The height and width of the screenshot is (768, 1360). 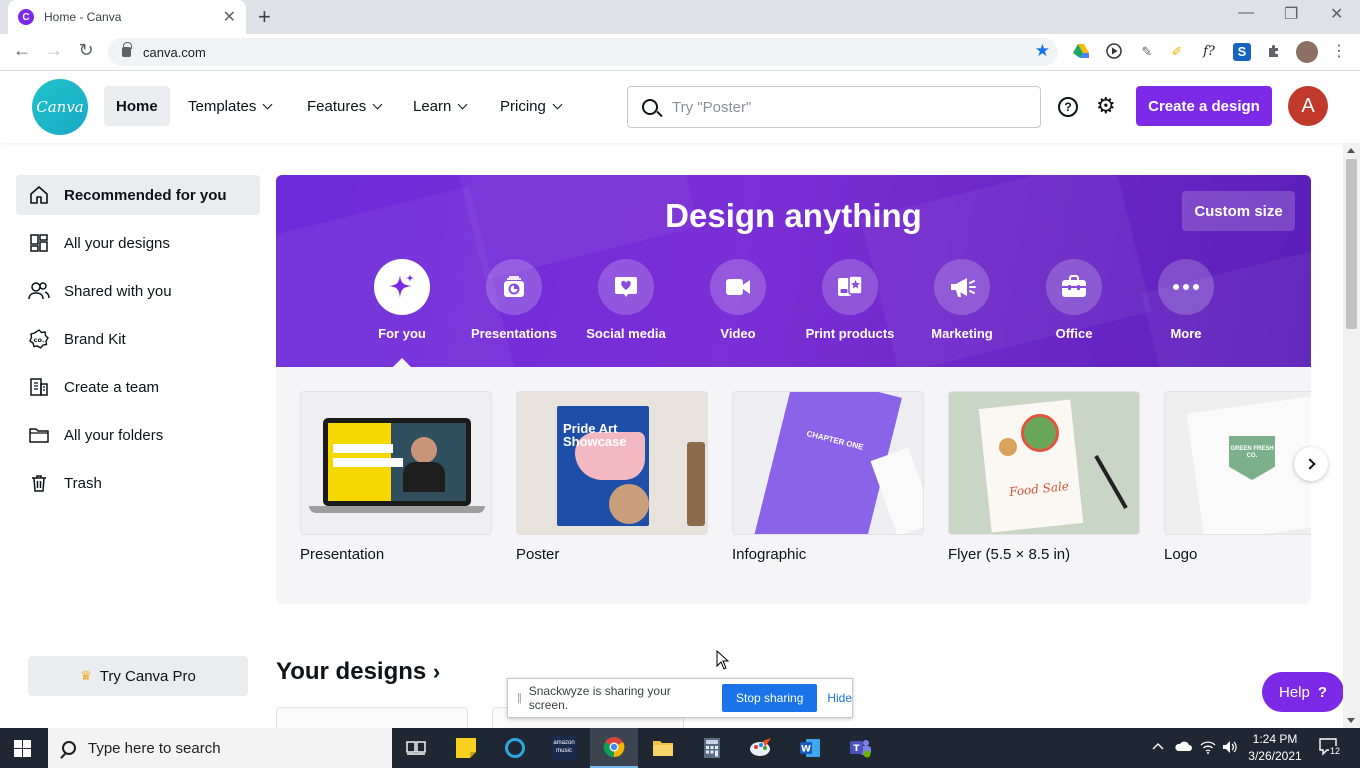 I want to click on highlighter-extension-icon: ✐, so click(x=1177, y=52).